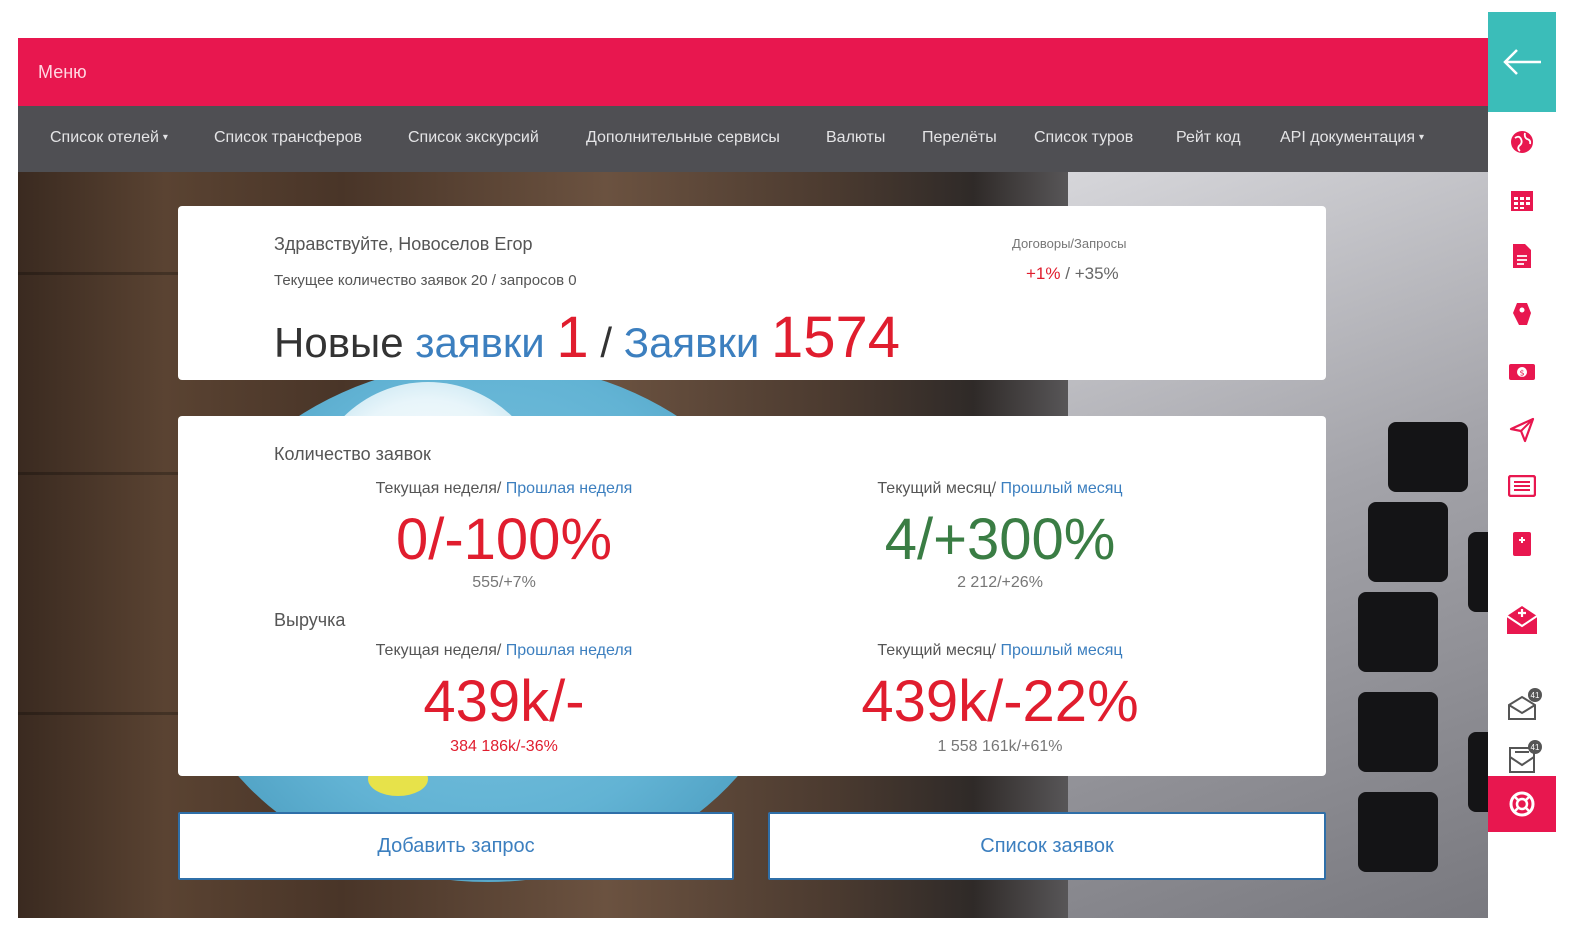  Describe the element at coordinates (1083, 138) in the screenshot. I see `nav-item-tours: Список туров` at that location.